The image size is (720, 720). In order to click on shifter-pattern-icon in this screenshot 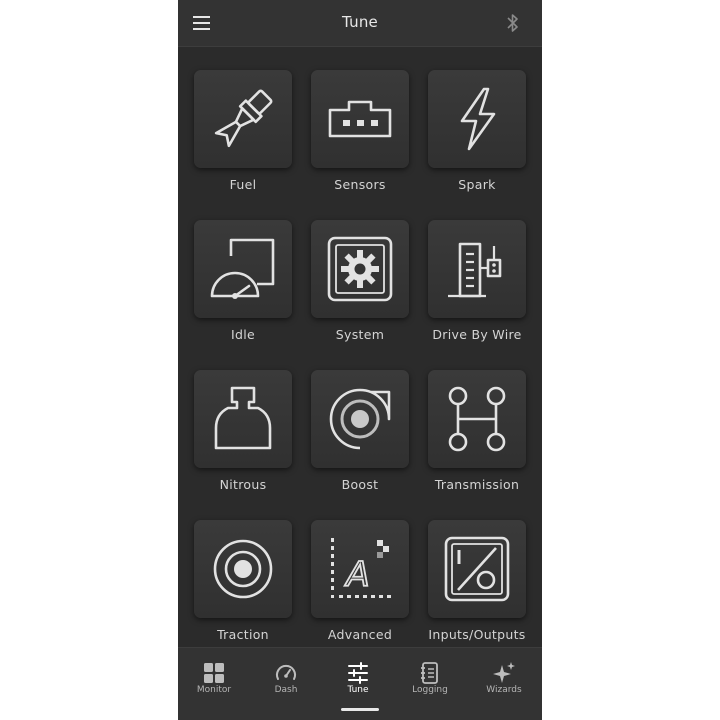, I will do `click(477, 419)`.